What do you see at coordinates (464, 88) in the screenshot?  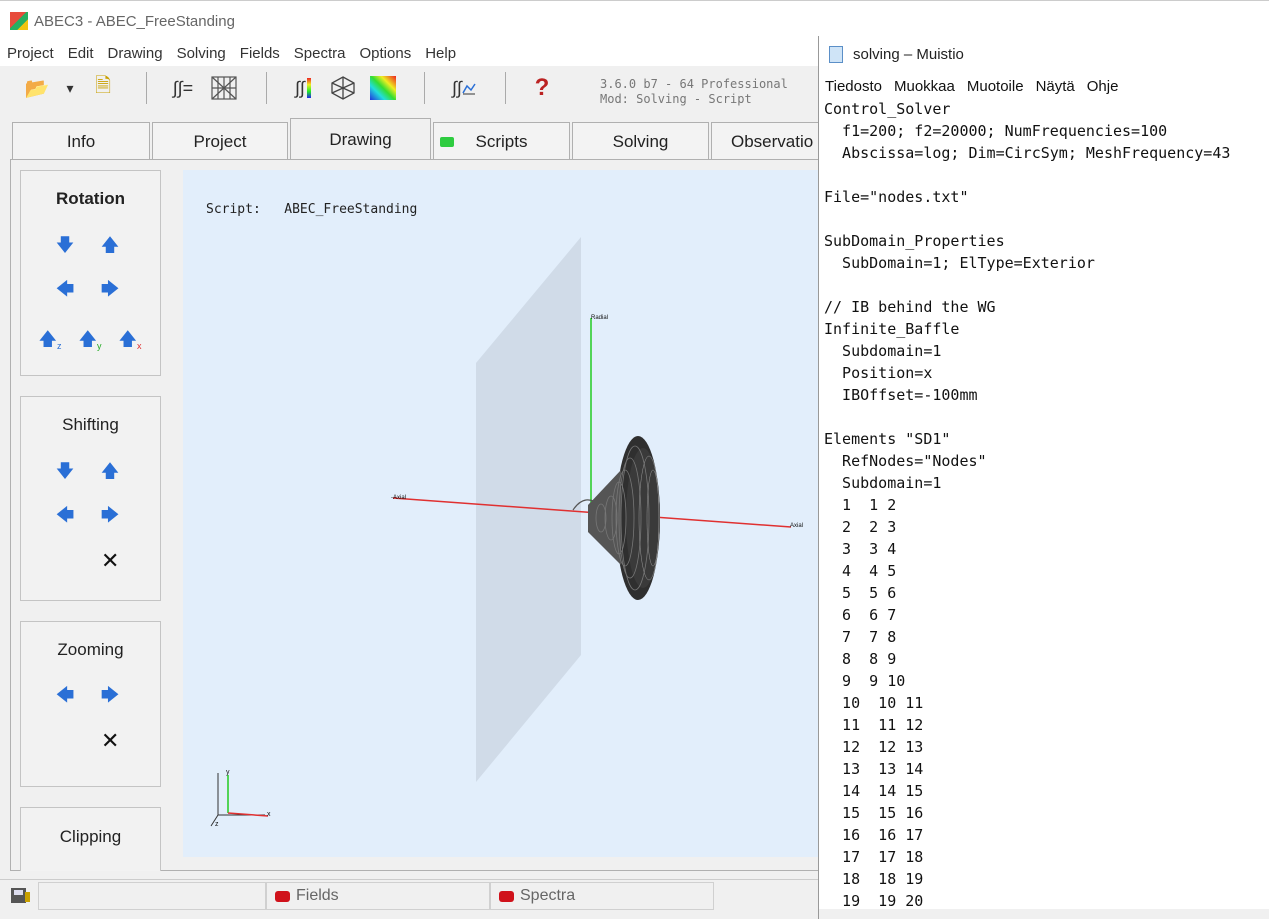 I see `spectra-integral-icon: ∫∫` at bounding box center [464, 88].